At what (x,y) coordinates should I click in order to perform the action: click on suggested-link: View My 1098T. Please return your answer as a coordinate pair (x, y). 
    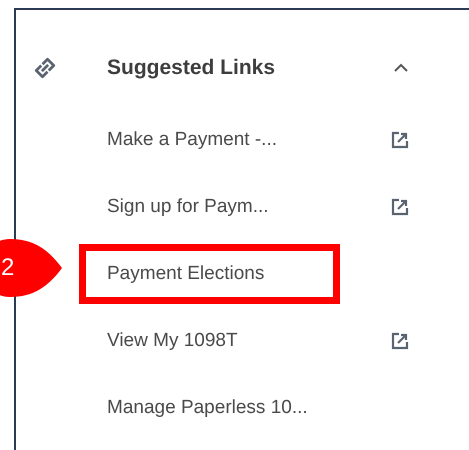
    Looking at the image, I should click on (172, 341).